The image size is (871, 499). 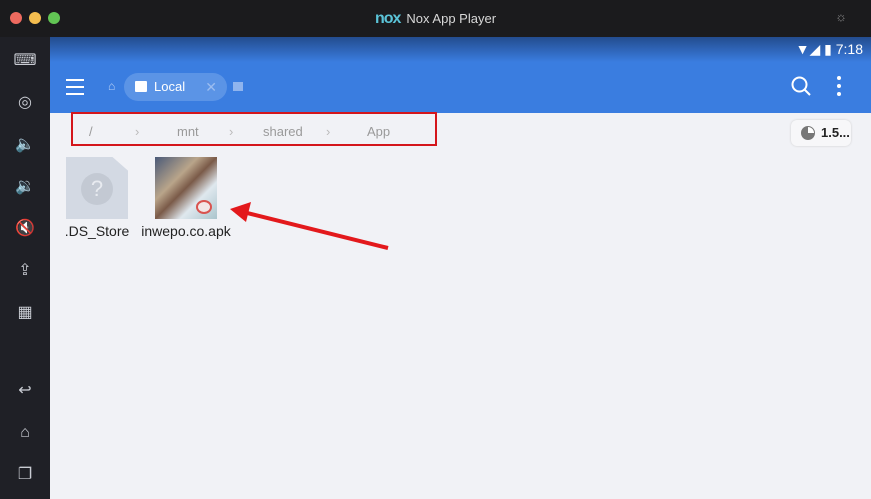 I want to click on pie-chart-icon, so click(x=808, y=133).